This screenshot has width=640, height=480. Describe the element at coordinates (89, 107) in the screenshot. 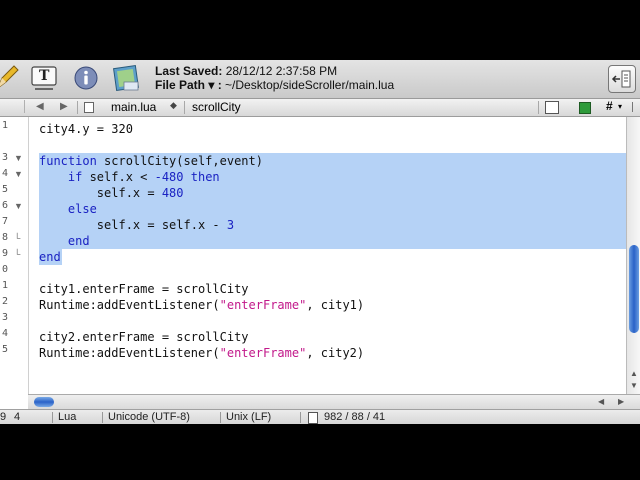

I see `document-icon` at that location.